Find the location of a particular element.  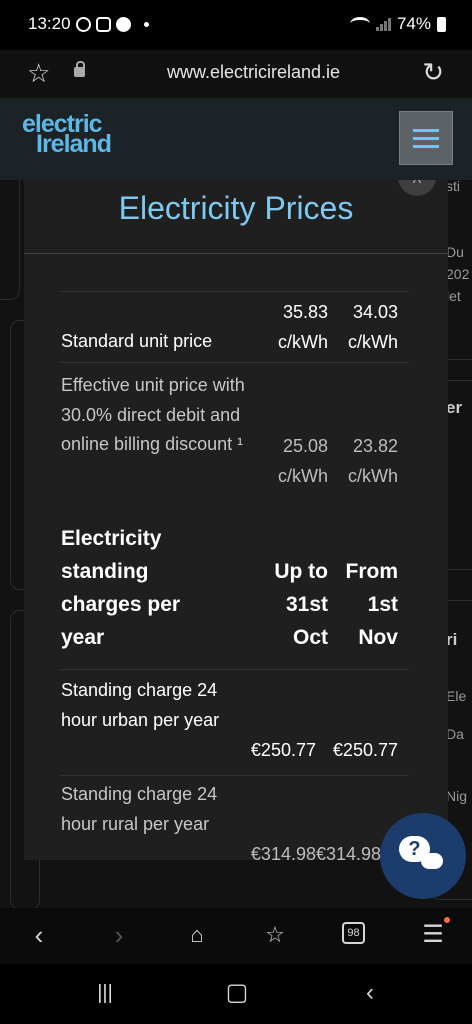

modal-divider is located at coordinates (236, 253).